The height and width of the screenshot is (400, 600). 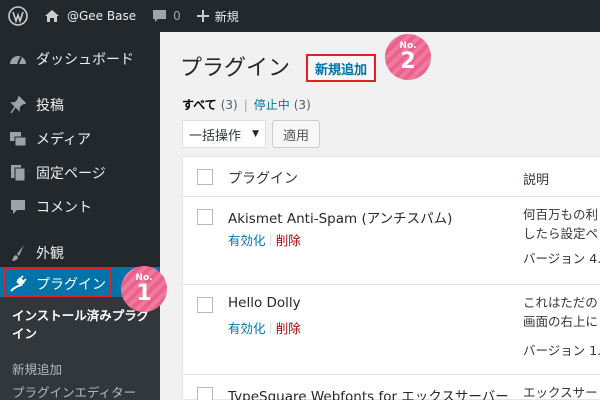 I want to click on table-header: プラグイン 説明, so click(x=391, y=177).